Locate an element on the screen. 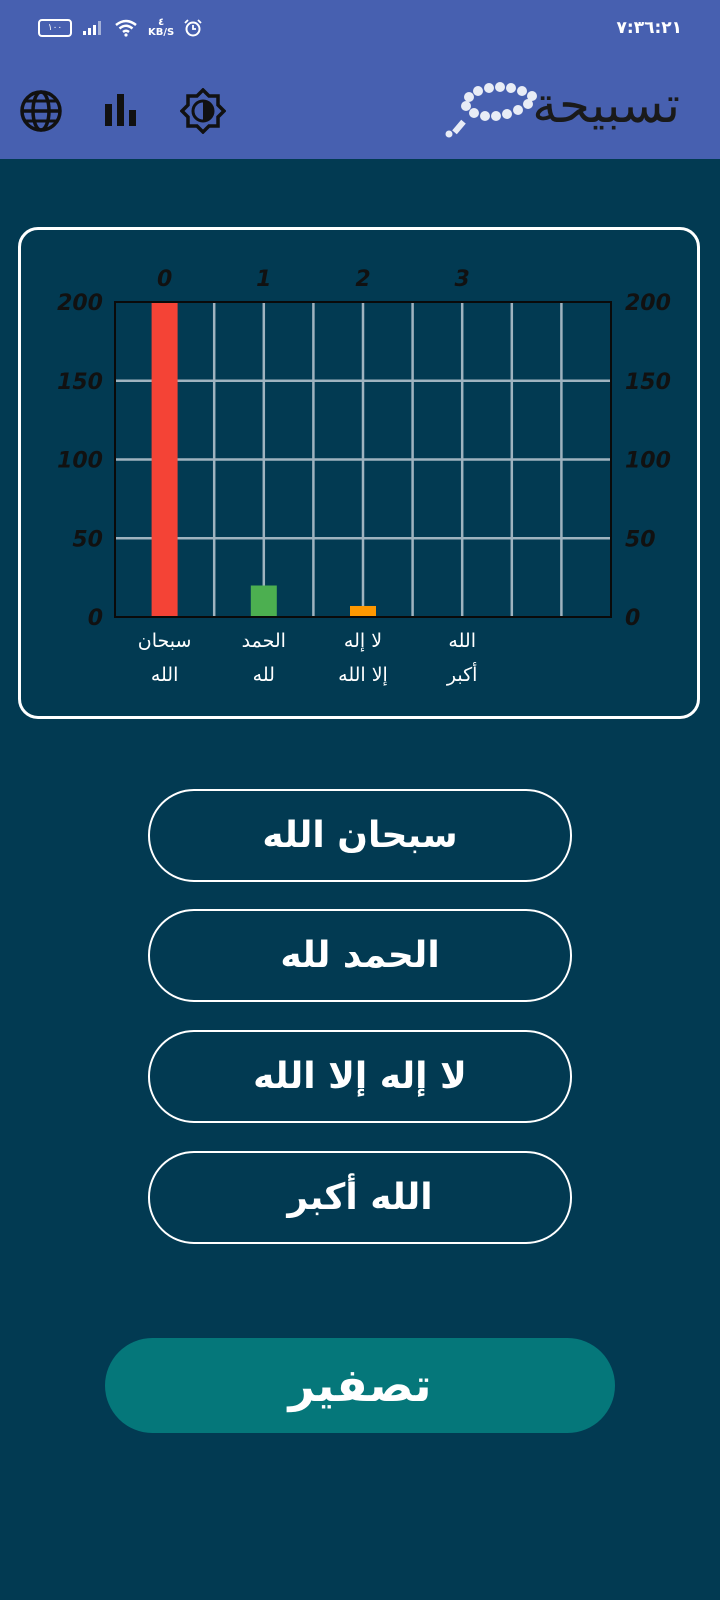 This screenshot has width=720, height=1600. y-tick-label-right: 50 is located at coordinates (640, 539).